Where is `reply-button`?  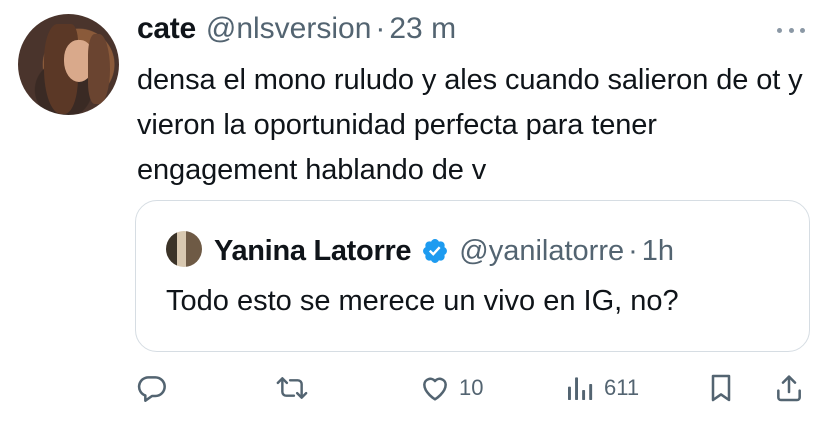 reply-button is located at coordinates (156, 388).